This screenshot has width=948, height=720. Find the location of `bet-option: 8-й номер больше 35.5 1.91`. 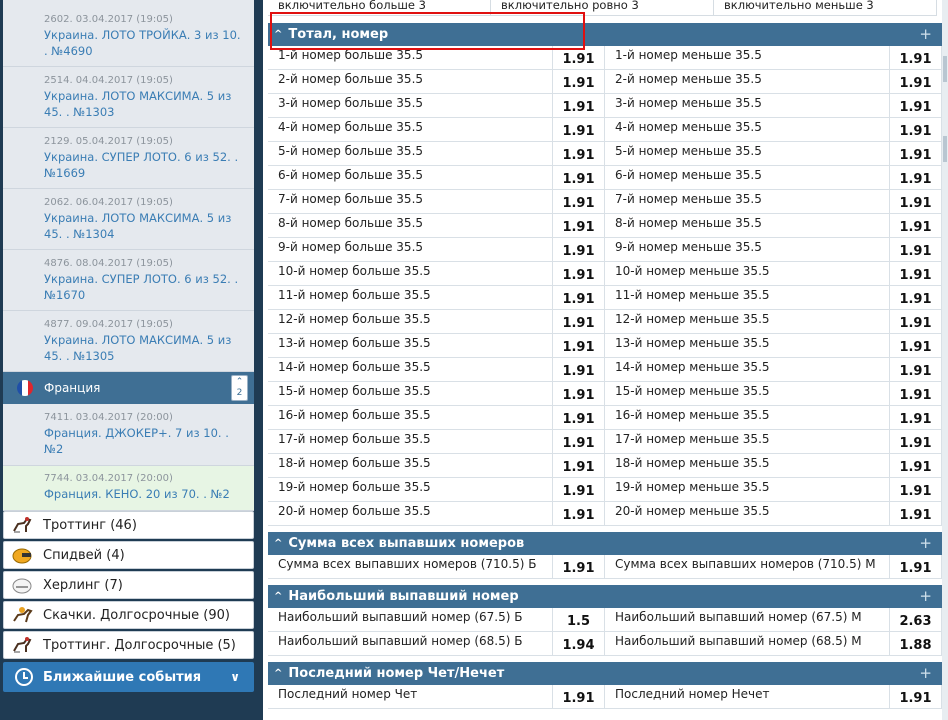

bet-option: 8-й номер больше 35.5 1.91 is located at coordinates (436, 225).